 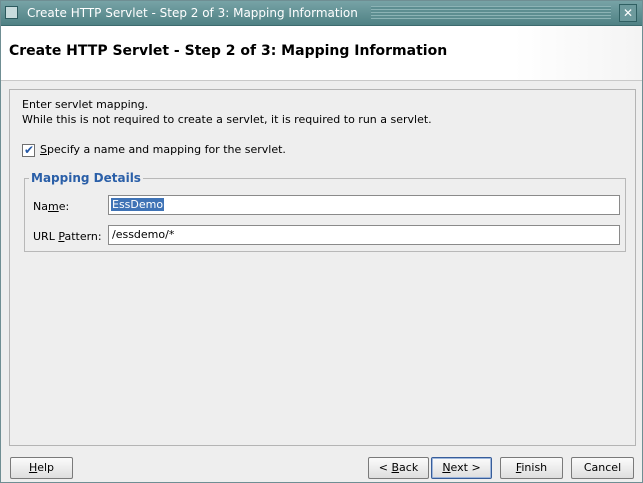 What do you see at coordinates (11, 12) in the screenshot?
I see `window-menu-icon` at bounding box center [11, 12].